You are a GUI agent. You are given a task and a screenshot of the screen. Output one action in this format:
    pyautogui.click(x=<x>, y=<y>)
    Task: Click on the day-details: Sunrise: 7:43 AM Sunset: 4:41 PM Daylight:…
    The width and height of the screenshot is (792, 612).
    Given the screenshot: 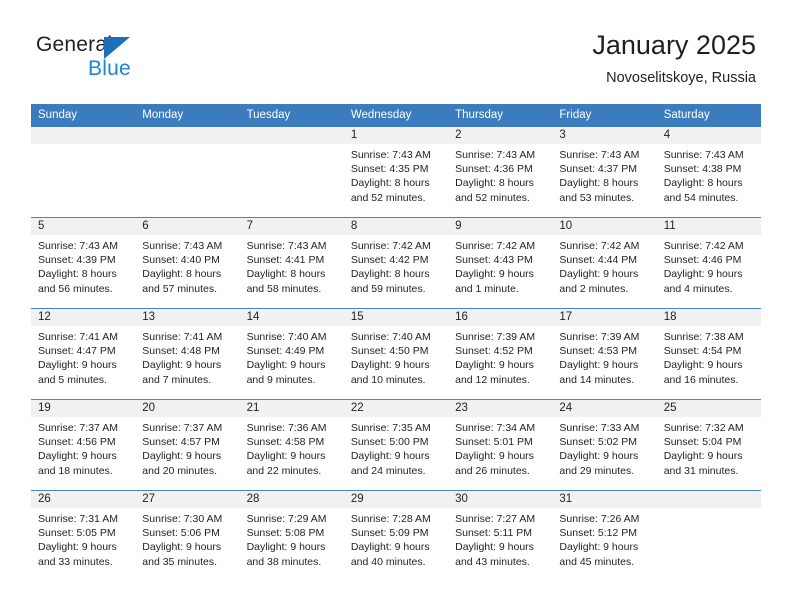 What is the action you would take?
    pyautogui.click(x=292, y=265)
    